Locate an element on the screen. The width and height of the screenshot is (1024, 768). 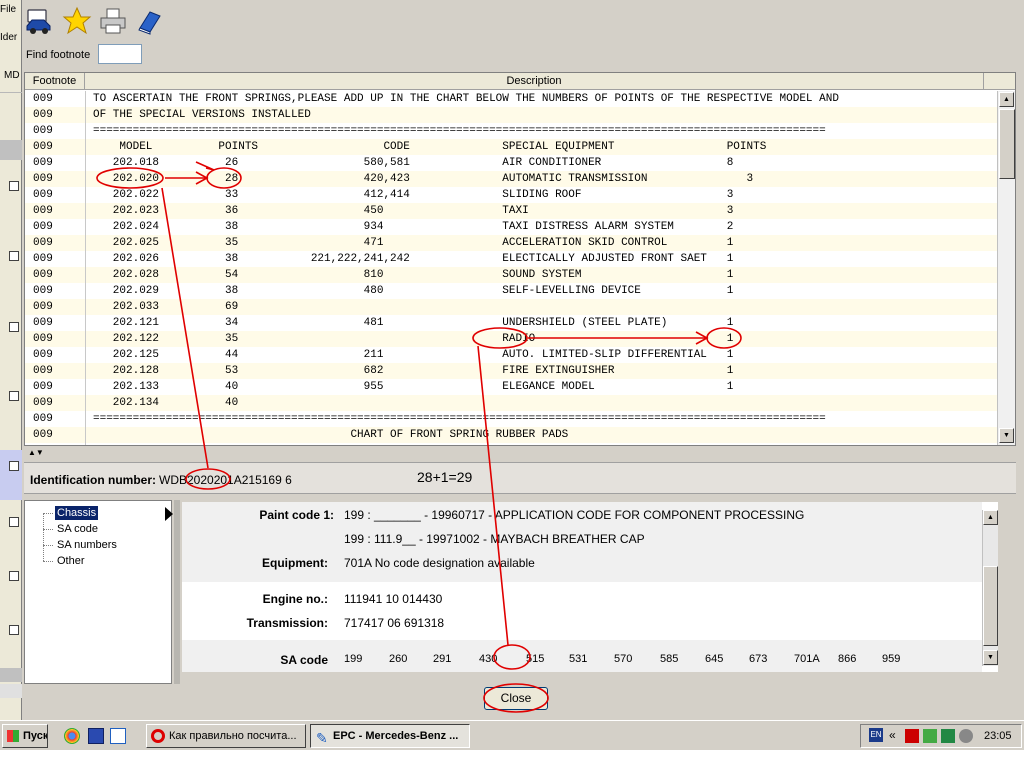
tray-network-icon is located at coordinates (912, 736).